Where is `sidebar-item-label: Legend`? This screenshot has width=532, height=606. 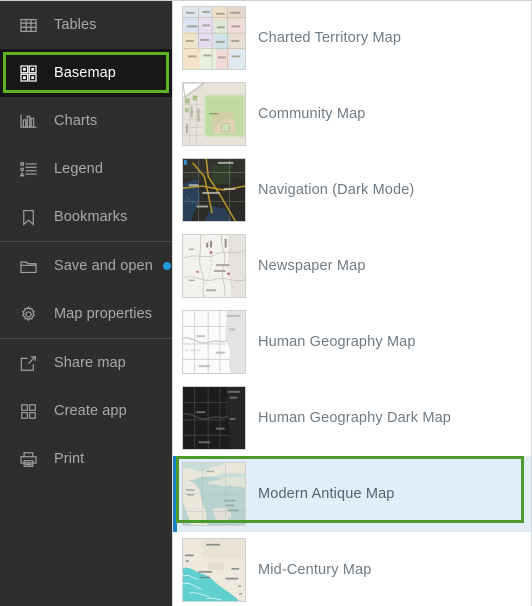
sidebar-item-label: Legend is located at coordinates (78, 169).